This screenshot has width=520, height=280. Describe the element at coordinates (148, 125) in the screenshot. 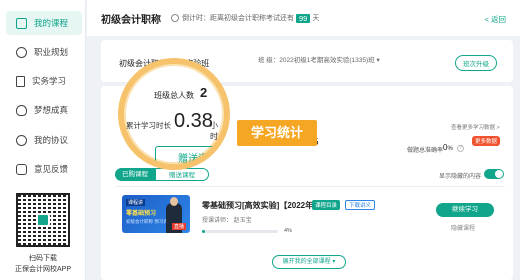

I see `study-time-label: 累计学习时长` at that location.